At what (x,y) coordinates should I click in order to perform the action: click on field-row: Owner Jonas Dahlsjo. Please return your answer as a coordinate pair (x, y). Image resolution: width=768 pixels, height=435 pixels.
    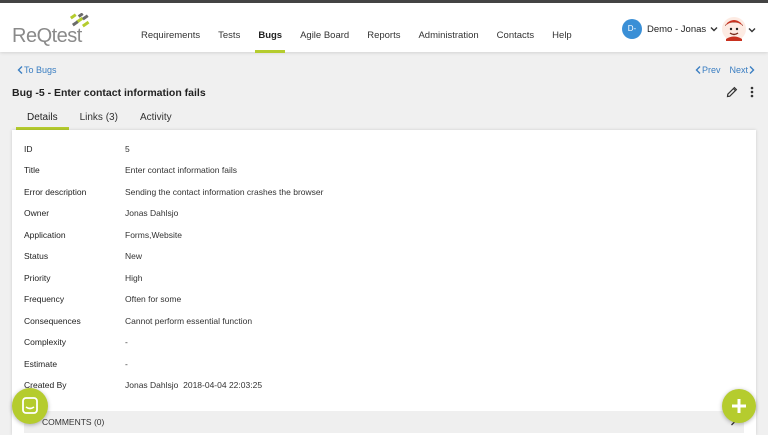
    Looking at the image, I should click on (101, 215).